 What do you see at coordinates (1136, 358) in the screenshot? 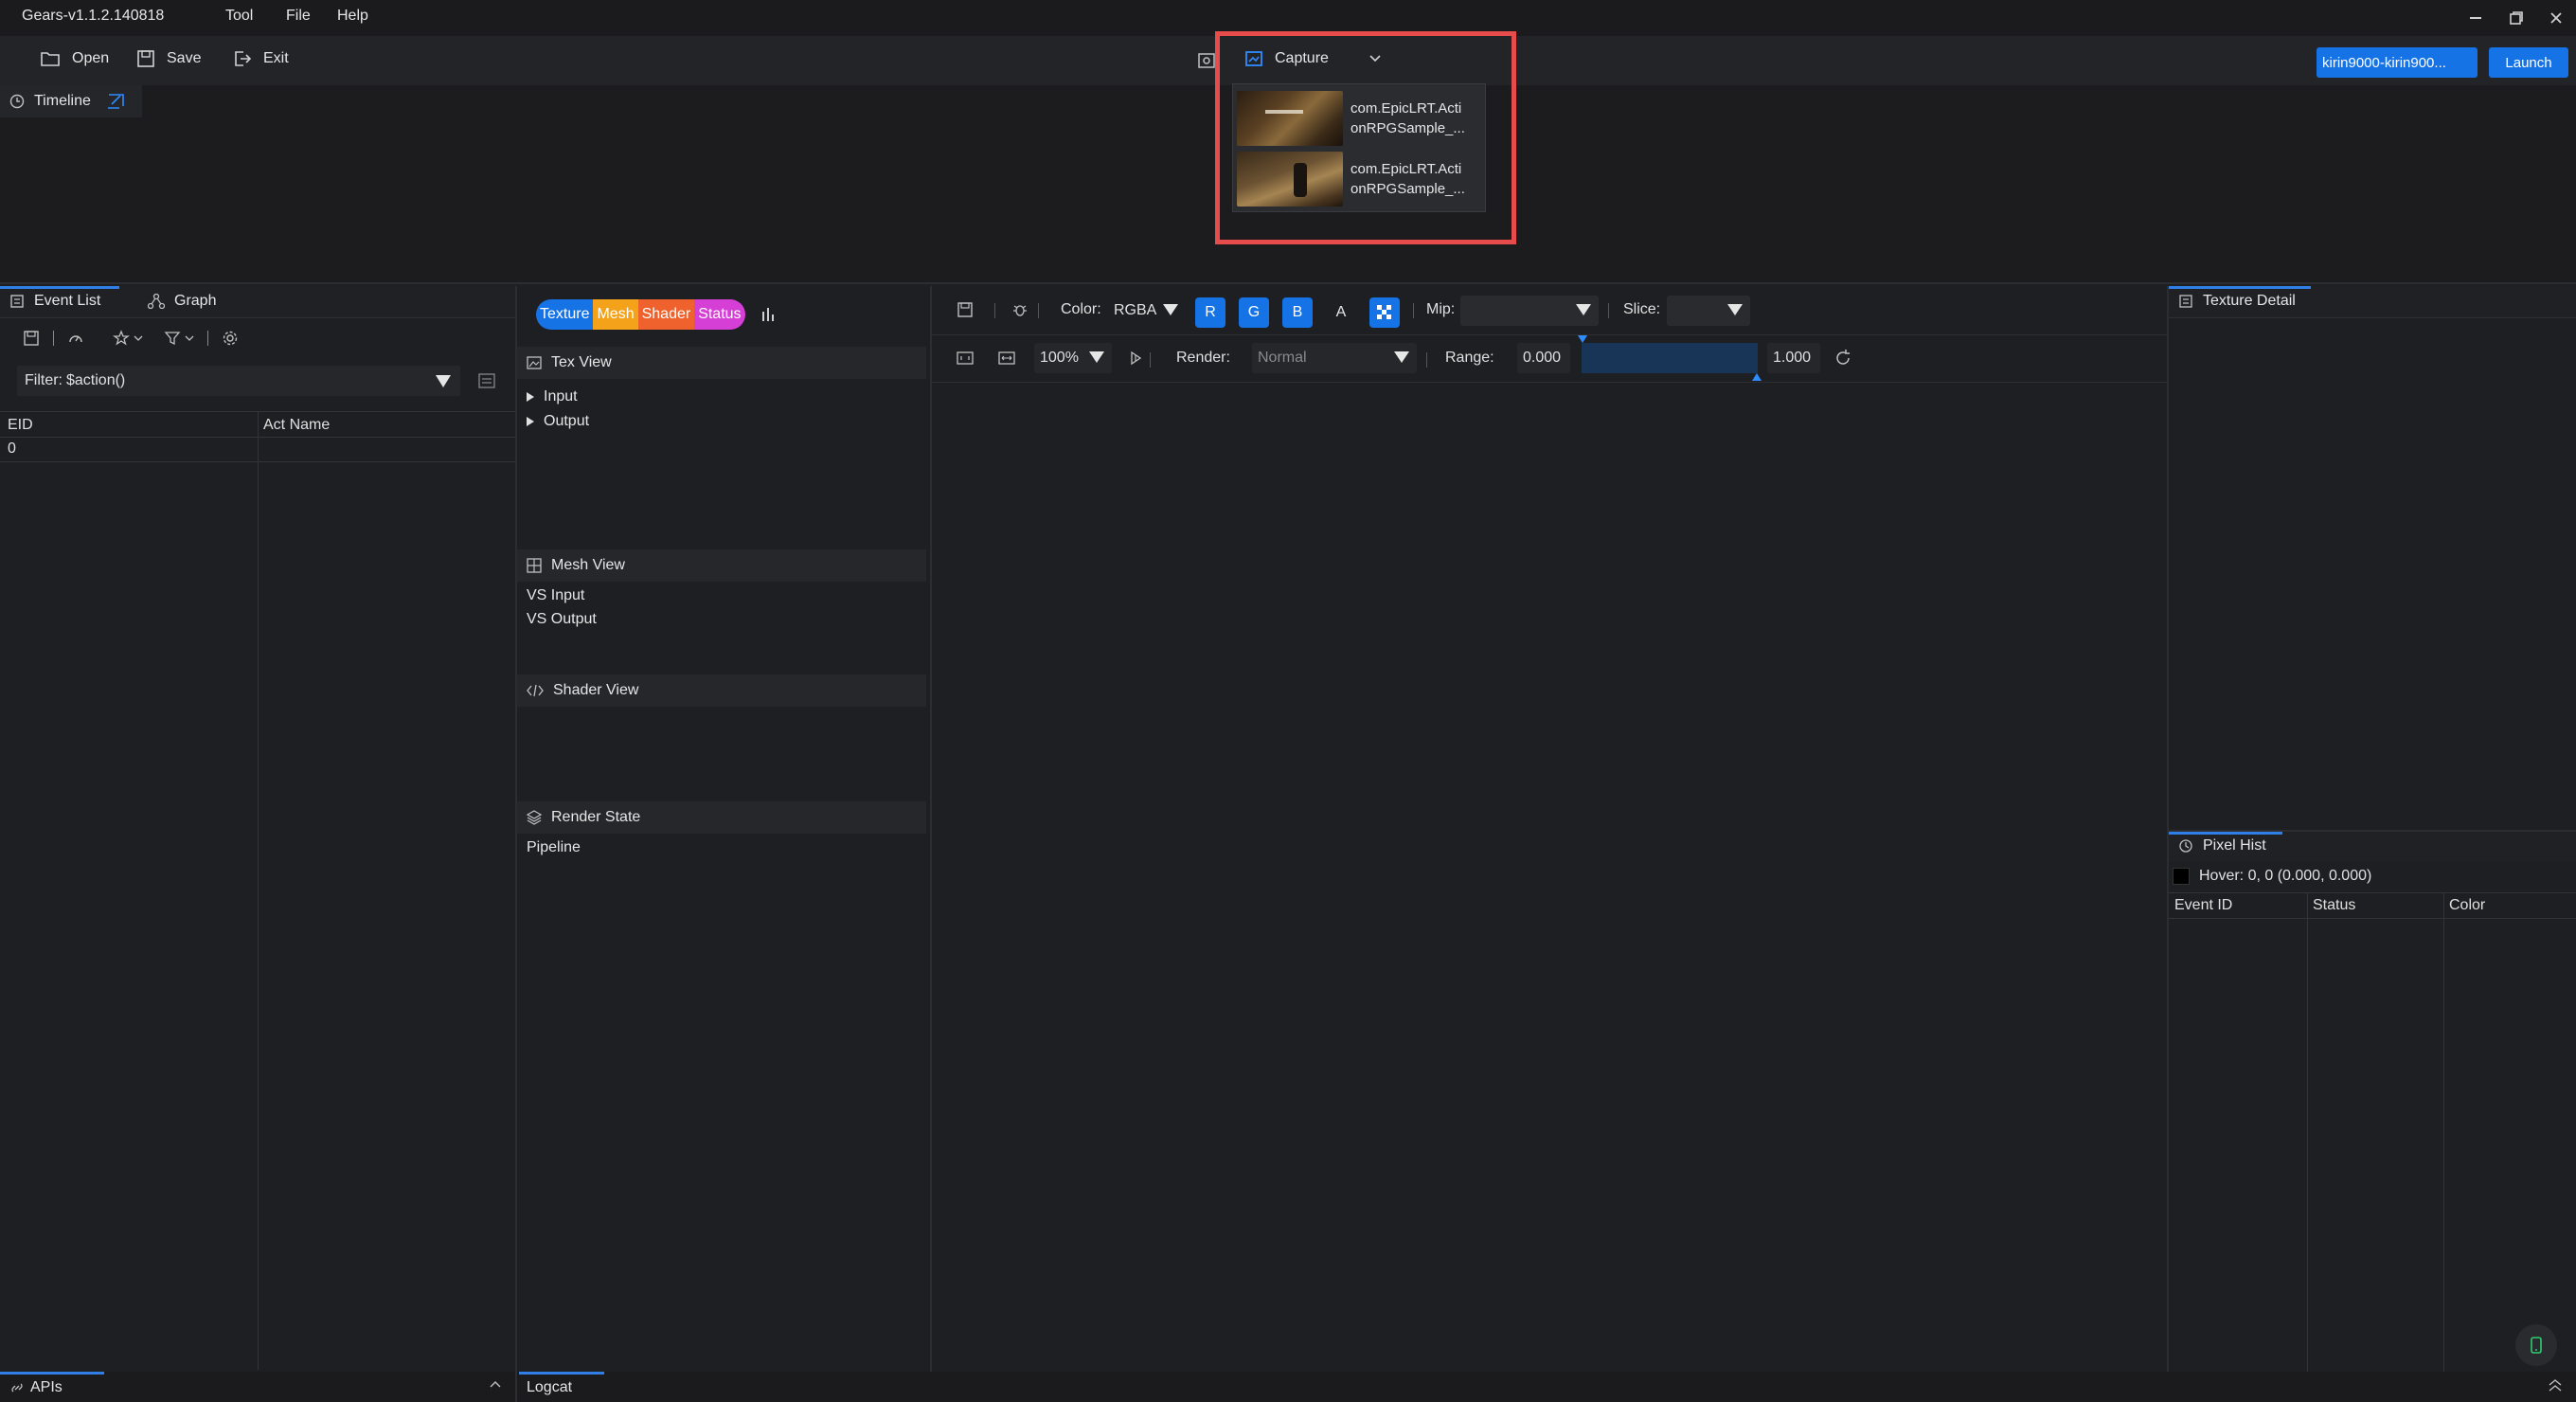
I see `flip-icon` at bounding box center [1136, 358].